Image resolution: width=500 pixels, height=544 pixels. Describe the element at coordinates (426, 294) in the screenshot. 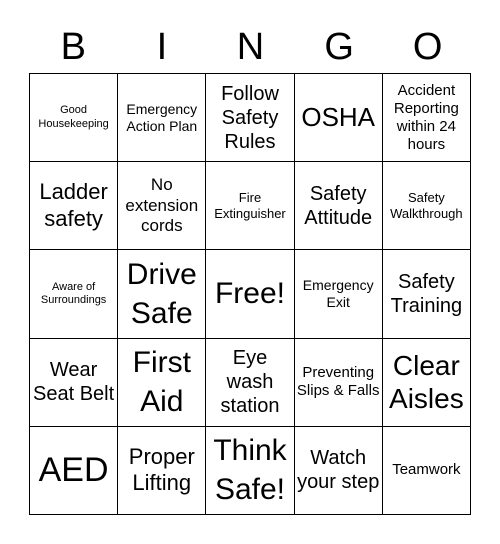

I see `bingo-cell: Safety Training` at that location.